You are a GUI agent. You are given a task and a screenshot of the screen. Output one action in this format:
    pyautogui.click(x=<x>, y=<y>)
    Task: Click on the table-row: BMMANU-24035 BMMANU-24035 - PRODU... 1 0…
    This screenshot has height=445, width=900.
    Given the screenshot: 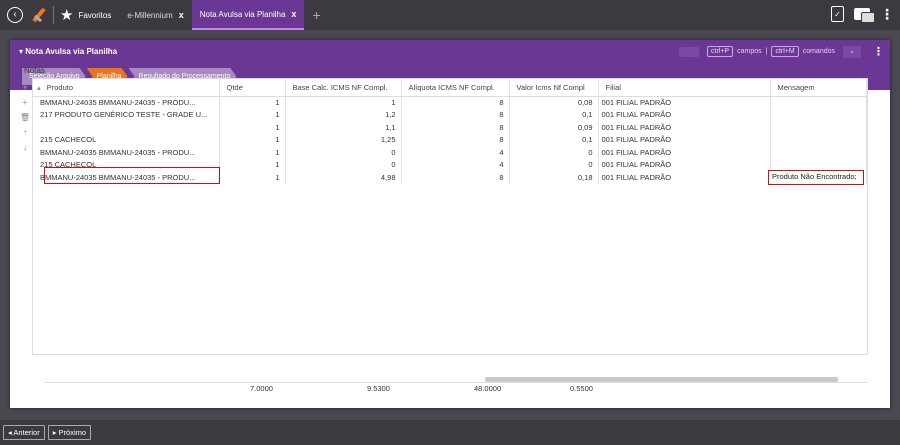 What is the action you would take?
    pyautogui.click(x=450, y=152)
    